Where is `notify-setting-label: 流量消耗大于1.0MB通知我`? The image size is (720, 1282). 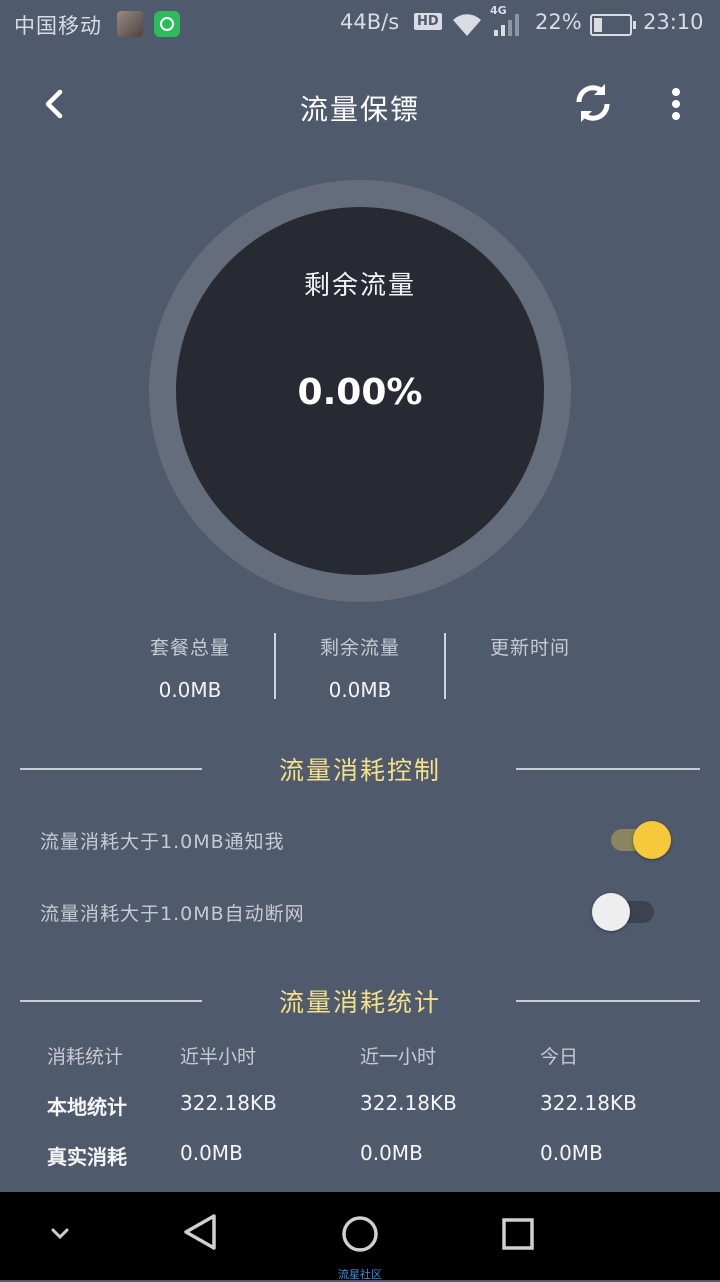
notify-setting-label: 流量消耗大于1.0MB通知我 is located at coordinates (162, 842).